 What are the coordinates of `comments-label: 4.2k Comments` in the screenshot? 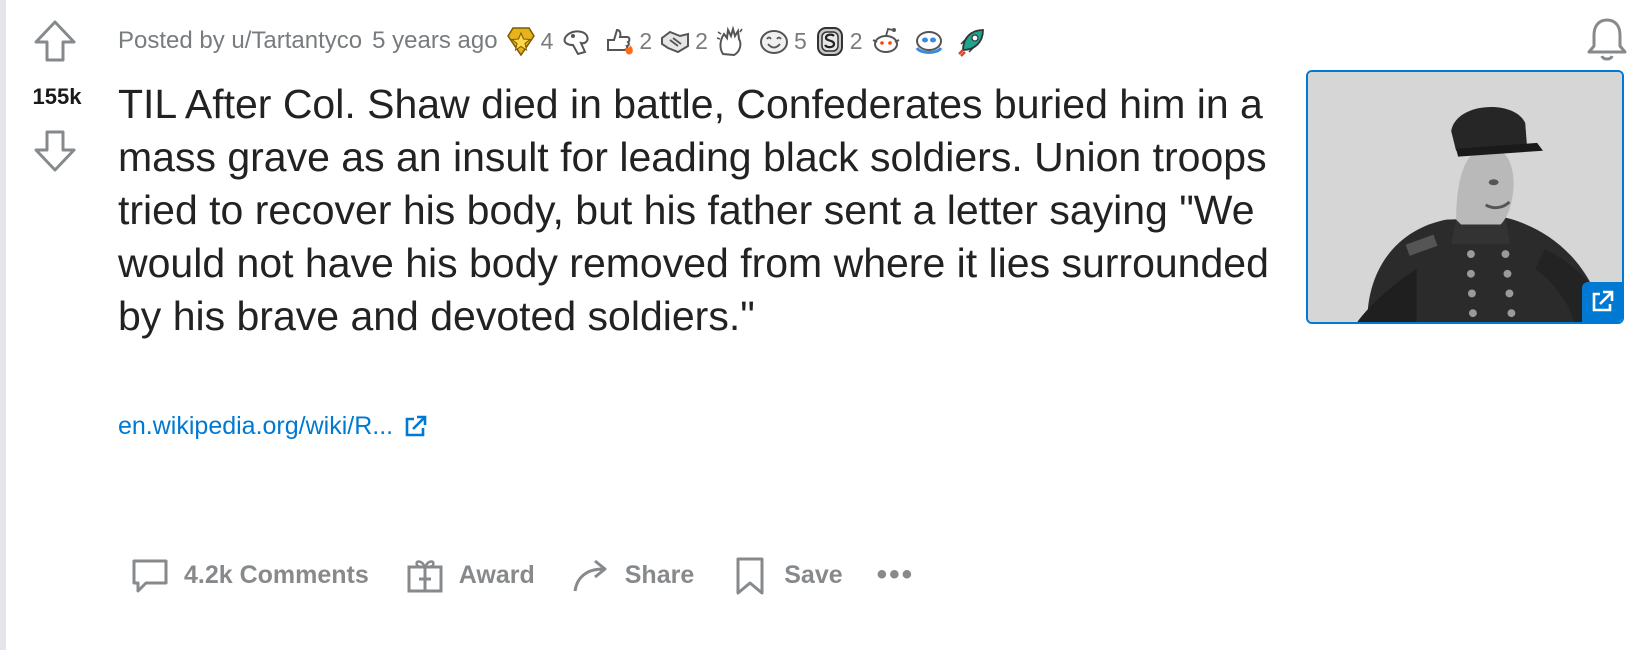 It's located at (276, 574).